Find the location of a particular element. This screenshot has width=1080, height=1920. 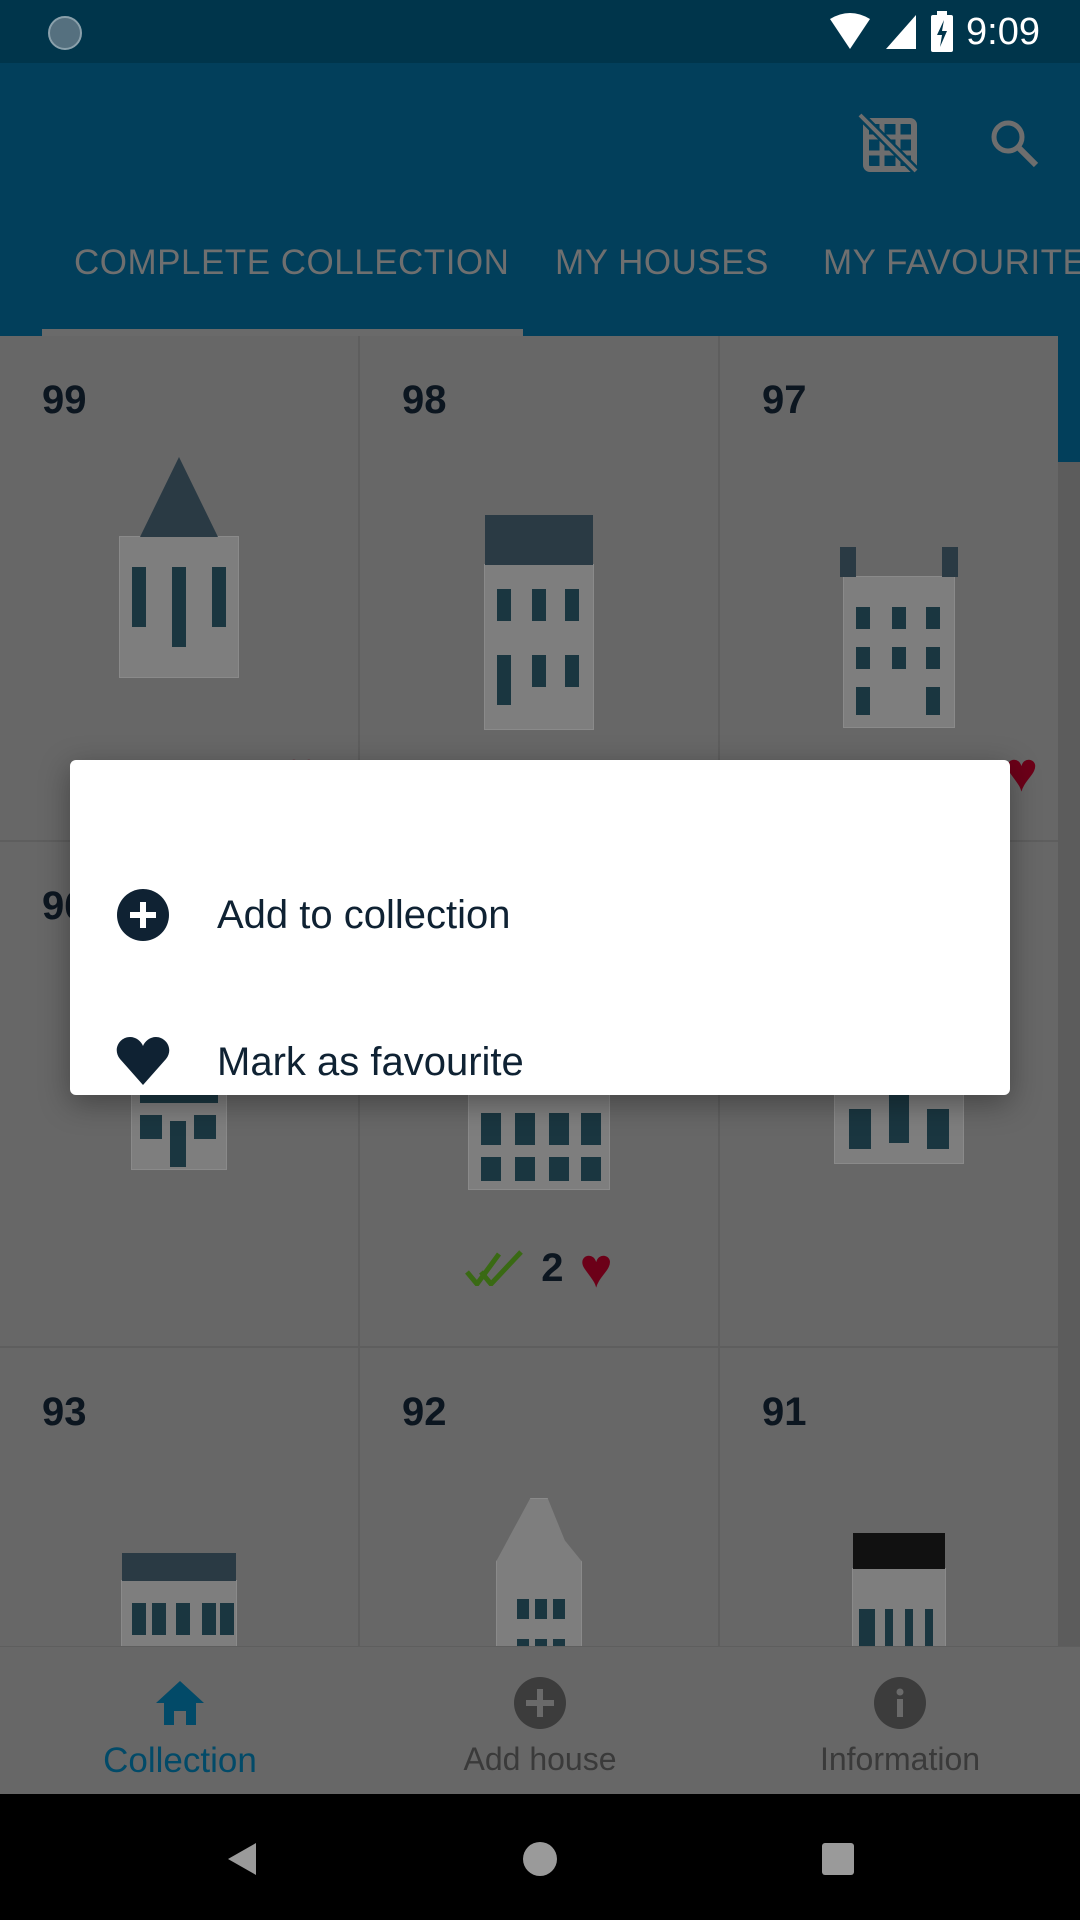

back-icon is located at coordinates (242, 1859).